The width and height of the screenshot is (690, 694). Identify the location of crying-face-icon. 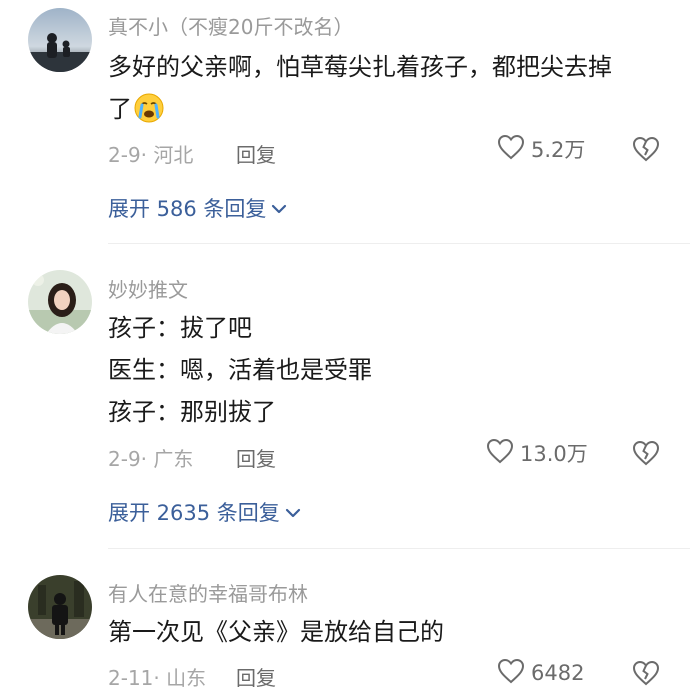
(149, 114).